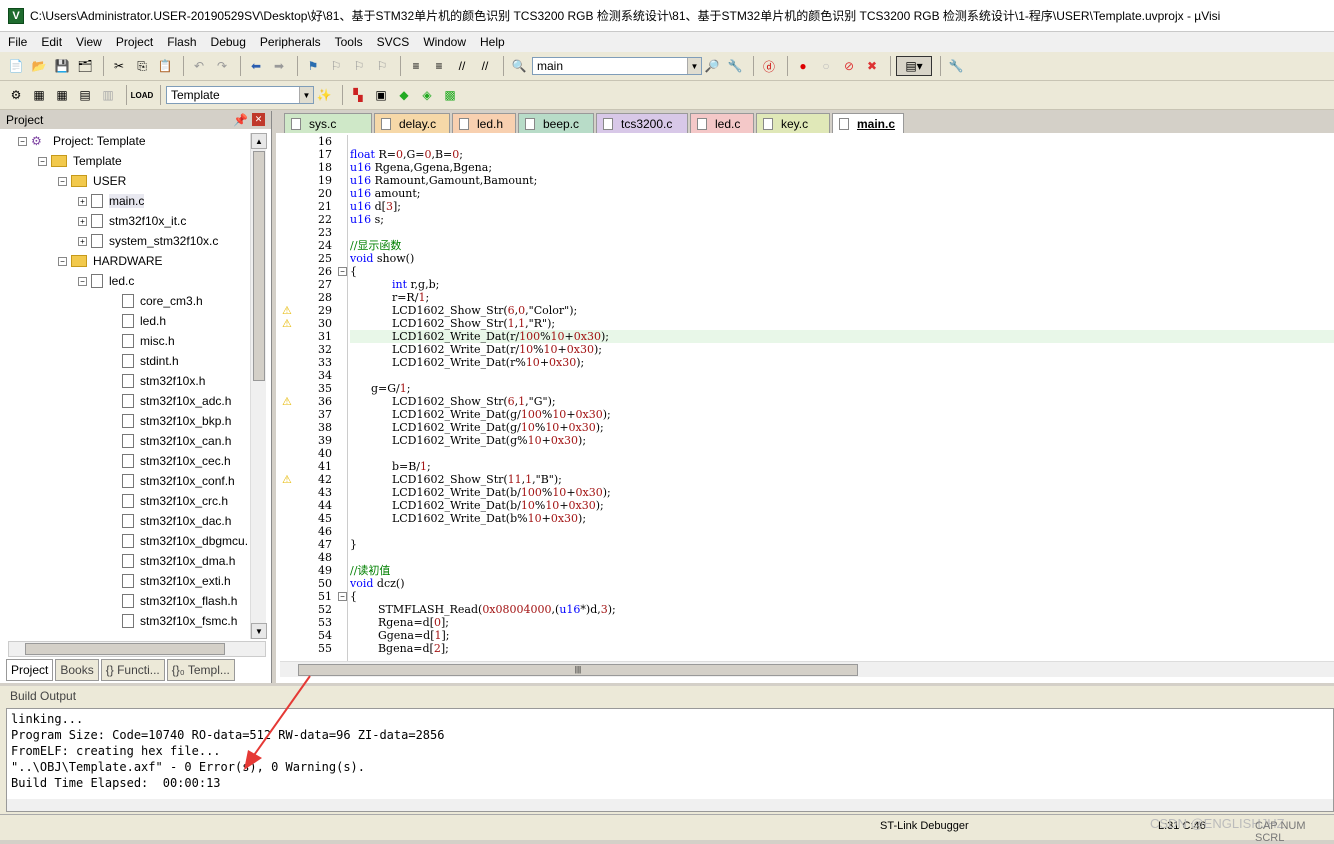 The width and height of the screenshot is (1334, 844). What do you see at coordinates (842, 505) in the screenshot?
I see `code-line: LCD1602_Write_Dat(b/10%10+0x30);` at bounding box center [842, 505].